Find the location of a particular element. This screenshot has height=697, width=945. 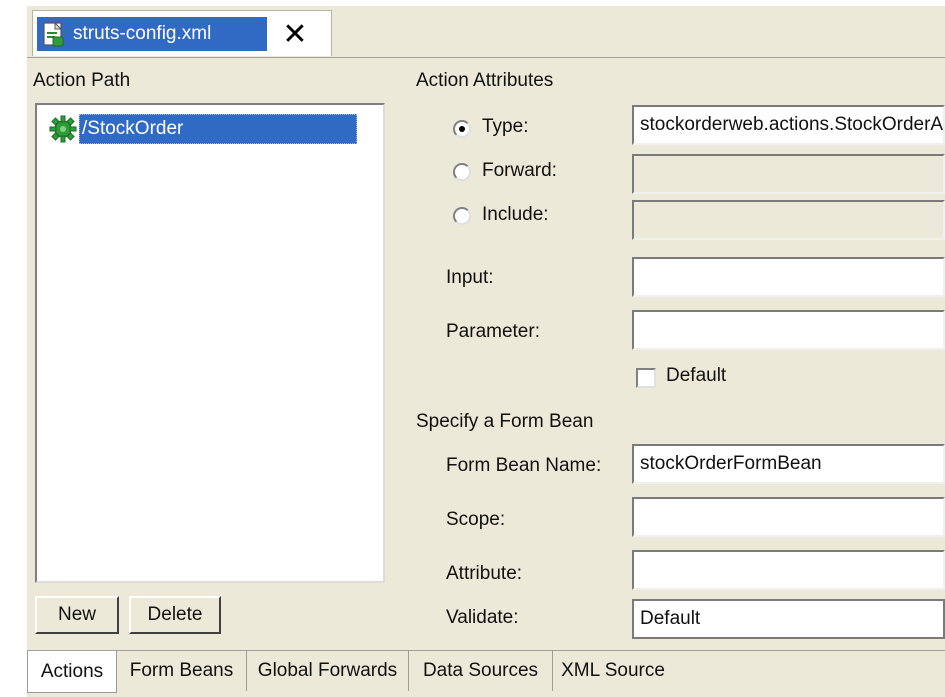

tab-actions: Actions is located at coordinates (72, 672).